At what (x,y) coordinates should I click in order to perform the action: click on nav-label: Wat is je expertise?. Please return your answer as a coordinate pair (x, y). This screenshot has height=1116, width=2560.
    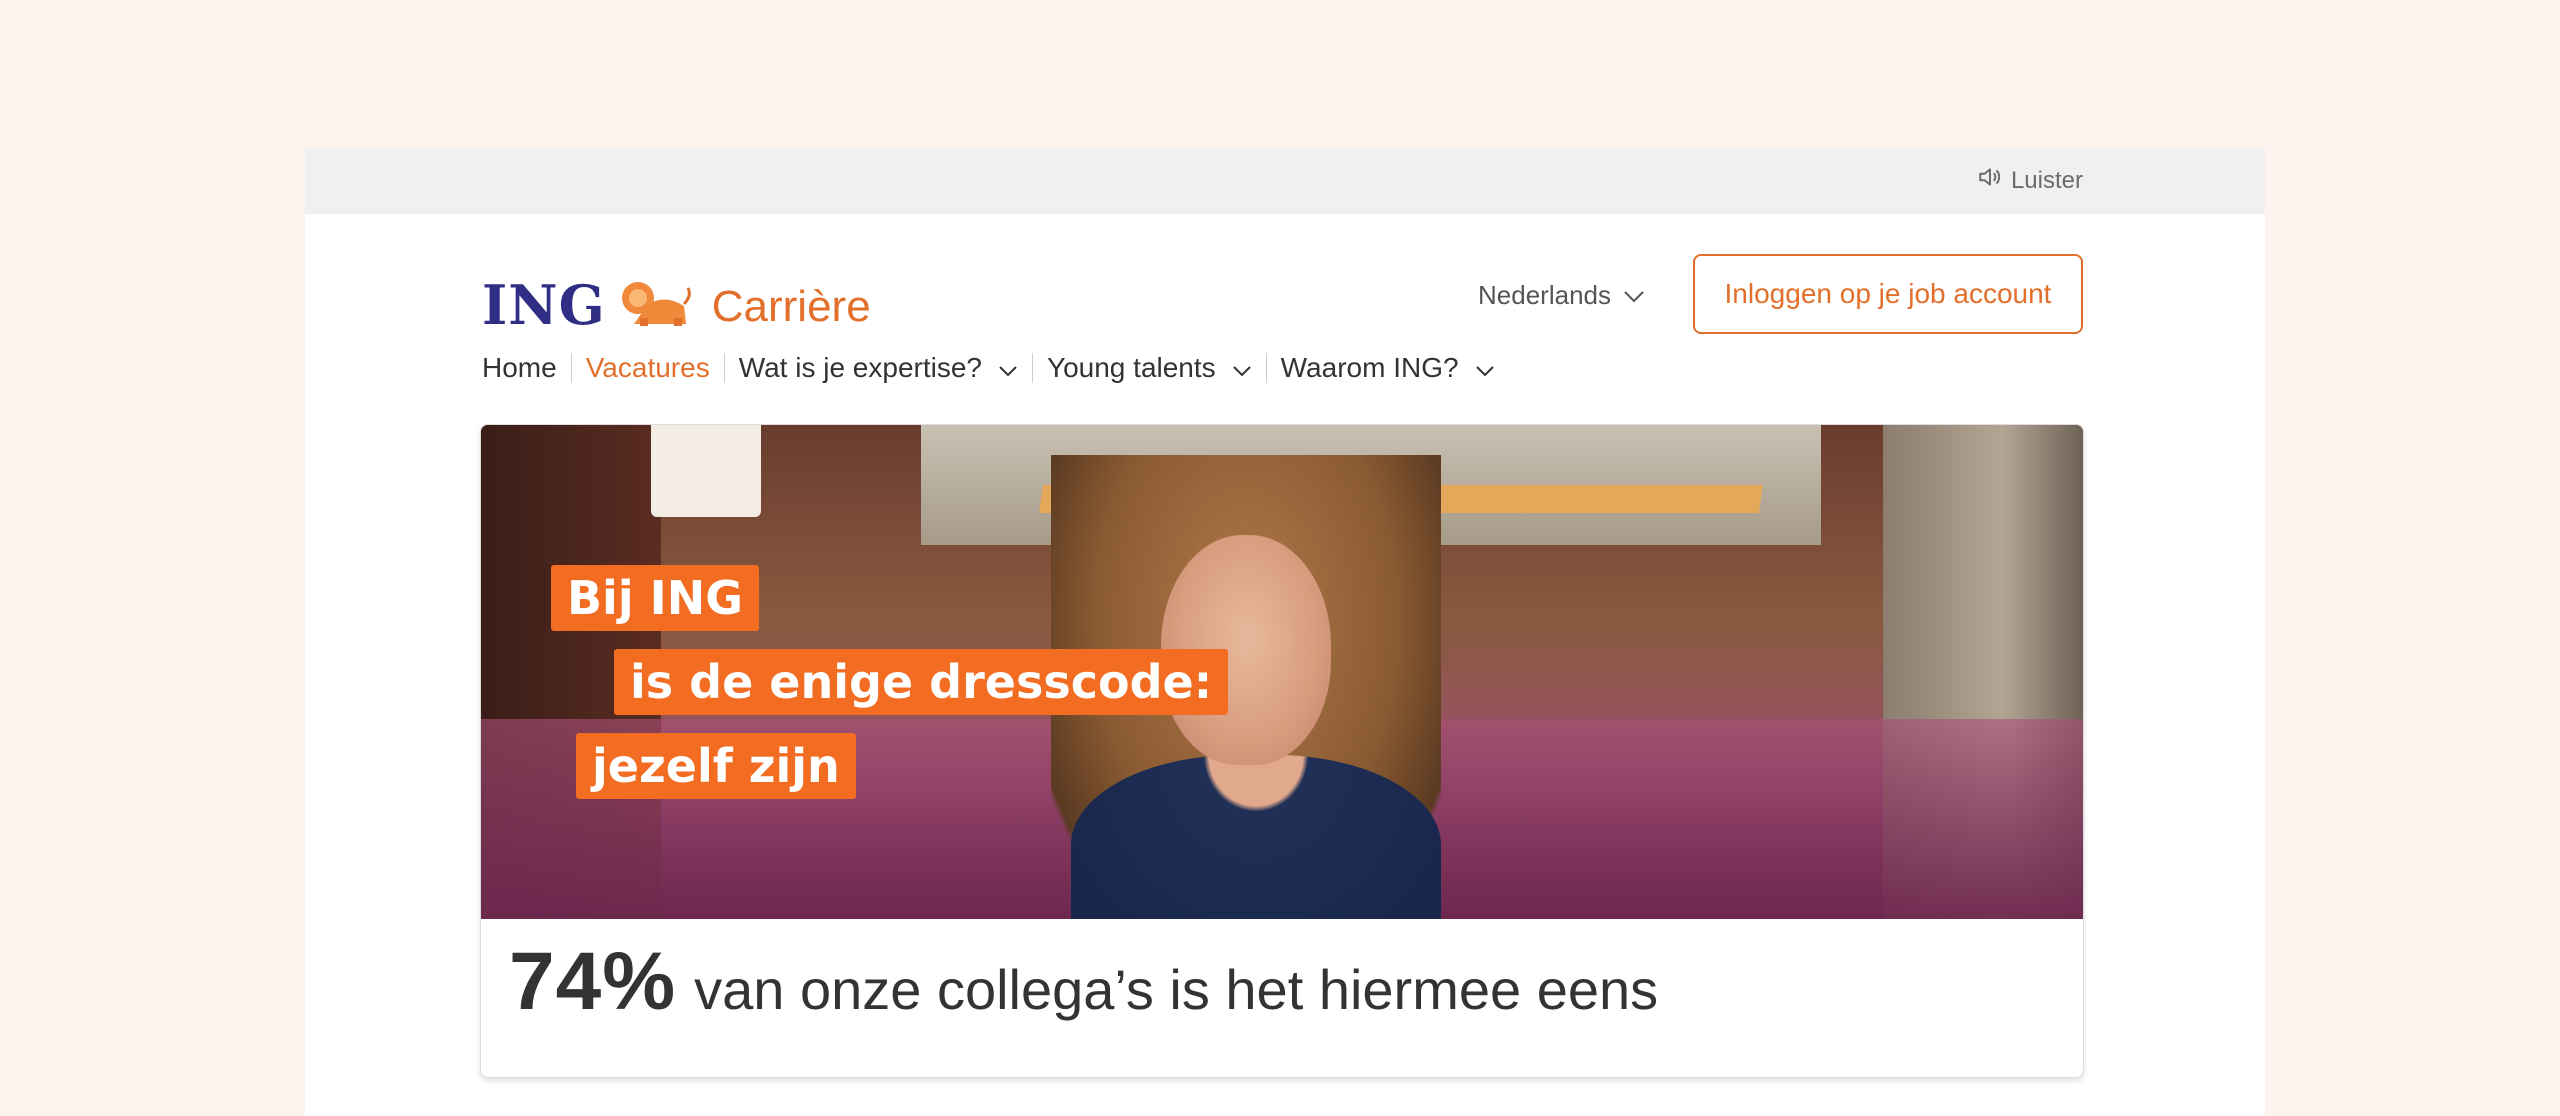
    Looking at the image, I should click on (860, 367).